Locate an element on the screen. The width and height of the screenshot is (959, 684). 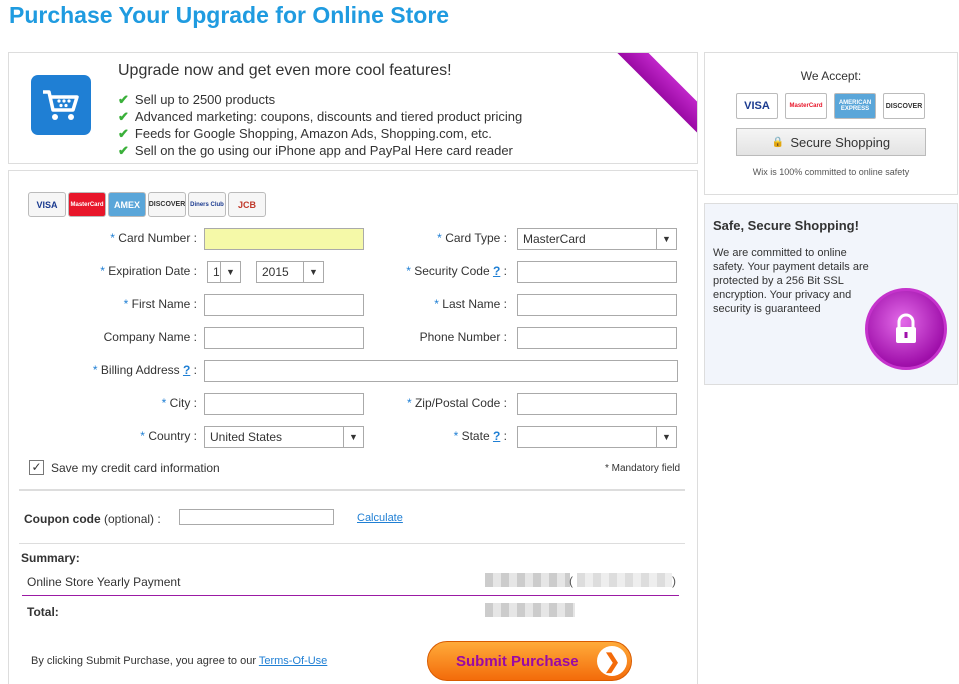
phone-number-input is located at coordinates (597, 338).